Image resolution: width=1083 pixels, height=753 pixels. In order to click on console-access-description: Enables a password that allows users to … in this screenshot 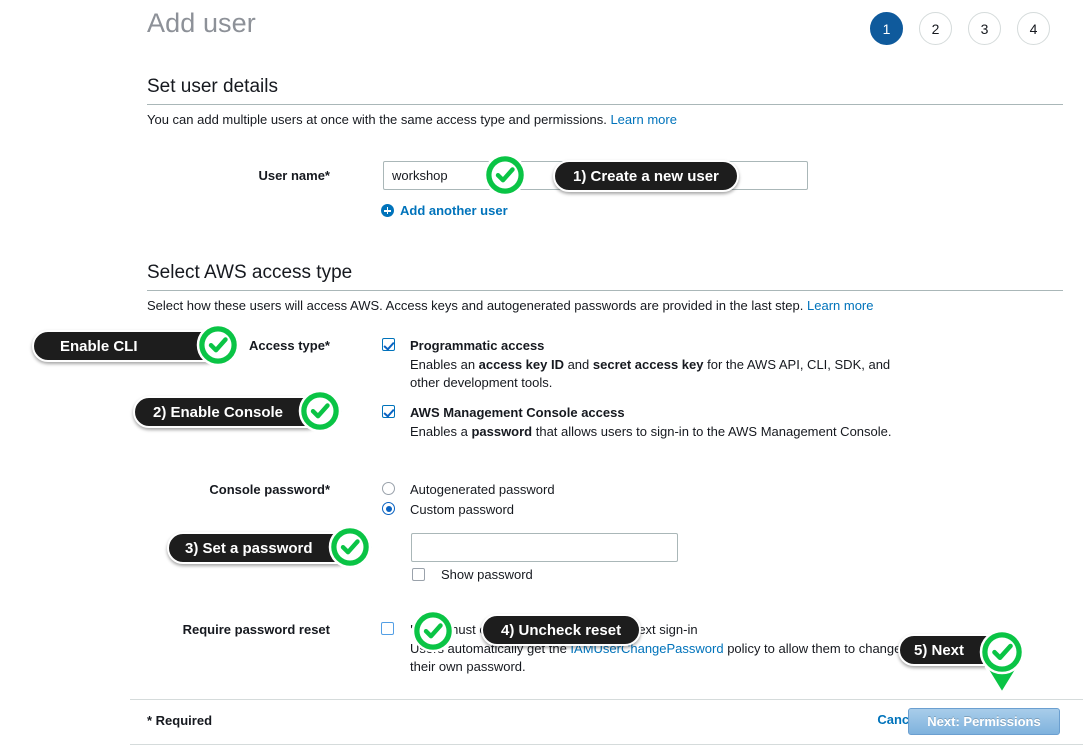, I will do `click(670, 432)`.